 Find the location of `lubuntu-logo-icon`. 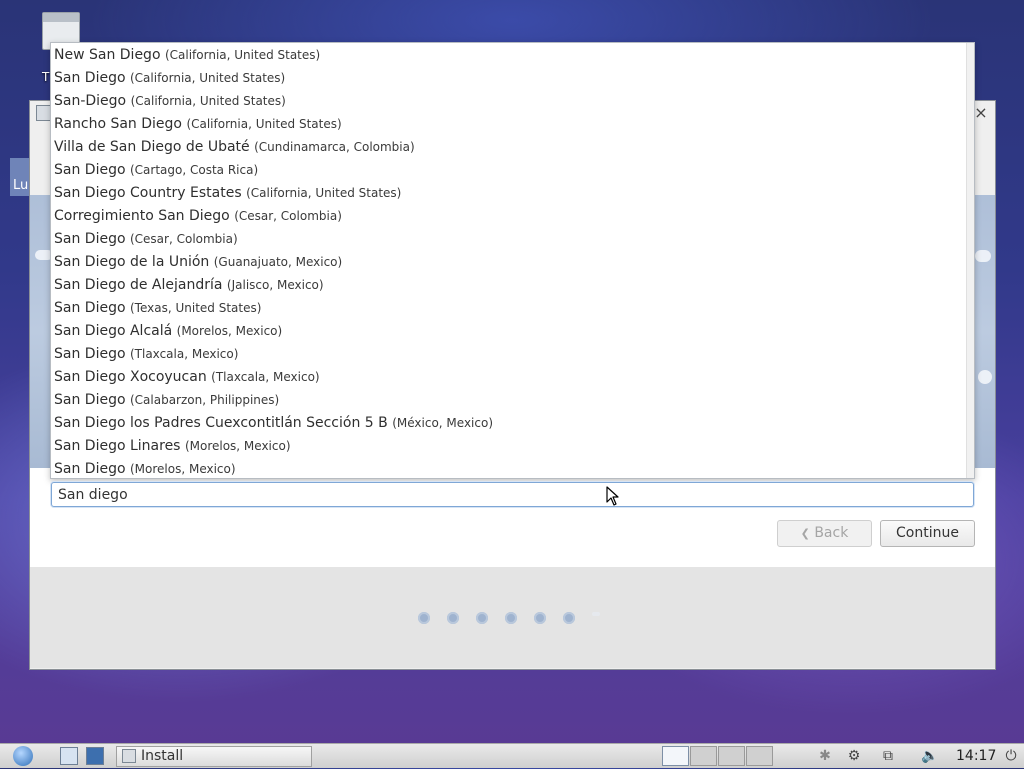

lubuntu-logo-icon is located at coordinates (23, 756).